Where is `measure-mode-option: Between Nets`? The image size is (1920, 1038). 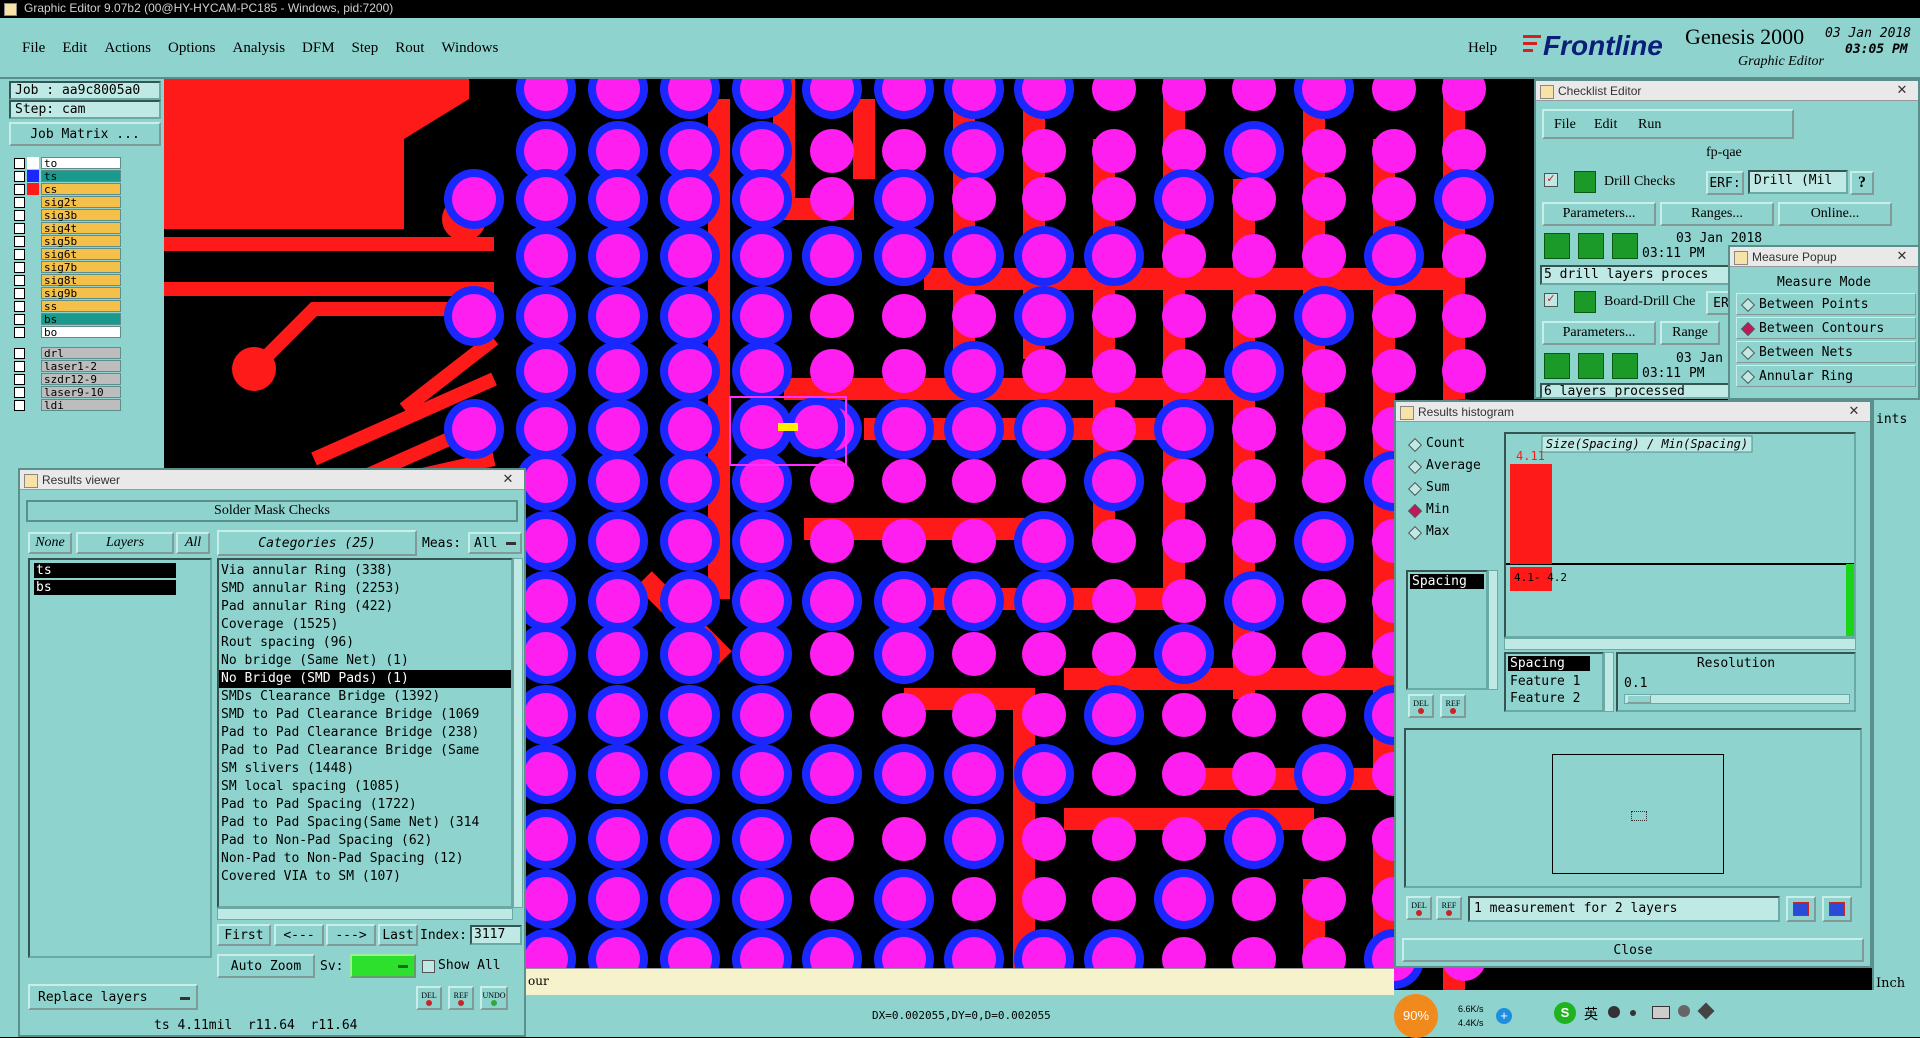 measure-mode-option: Between Nets is located at coordinates (1826, 352).